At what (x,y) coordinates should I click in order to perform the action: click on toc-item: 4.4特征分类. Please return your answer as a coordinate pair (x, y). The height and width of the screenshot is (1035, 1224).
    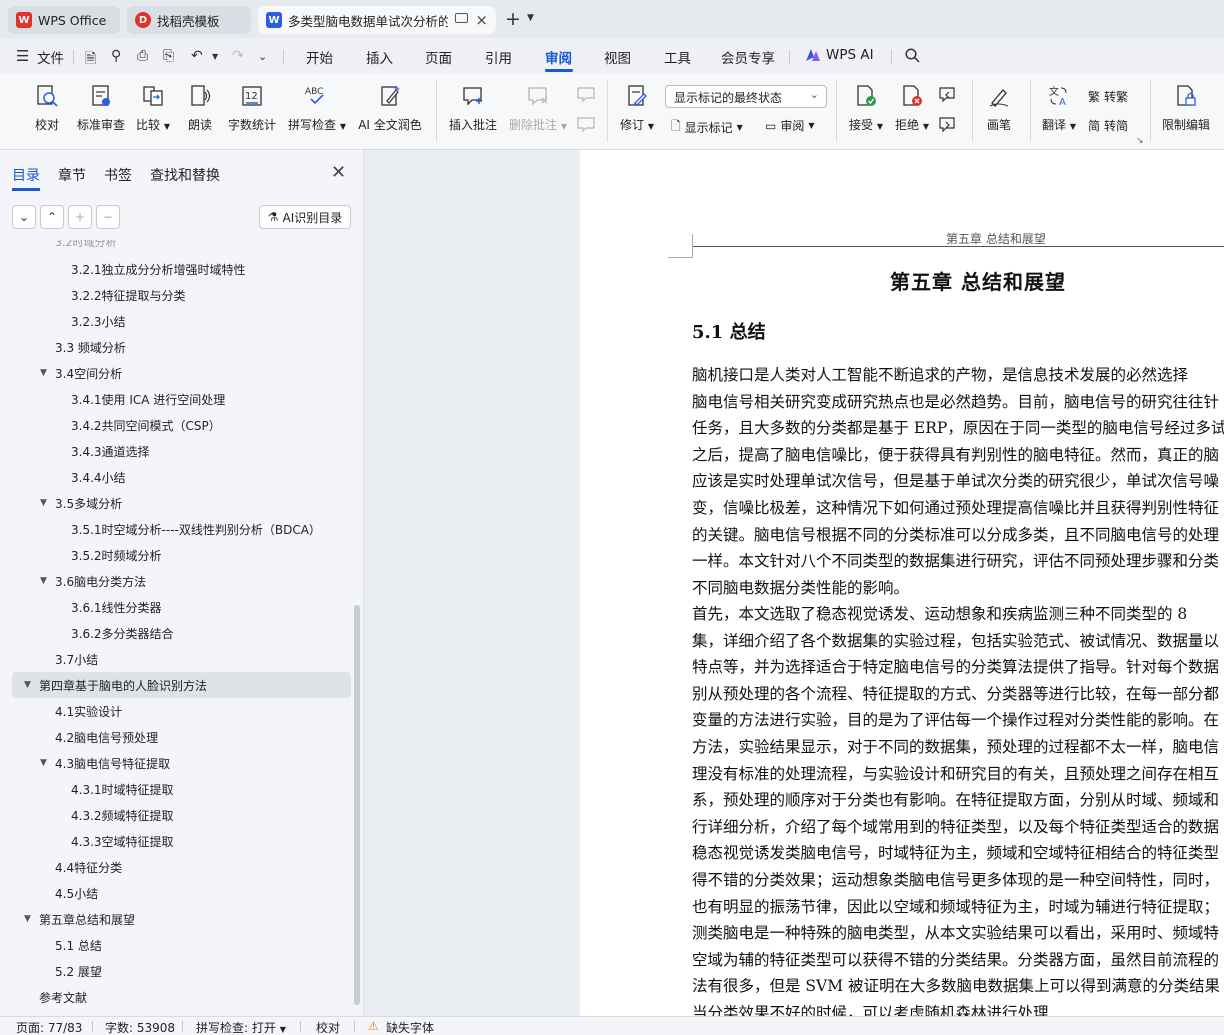
    Looking at the image, I should click on (176, 867).